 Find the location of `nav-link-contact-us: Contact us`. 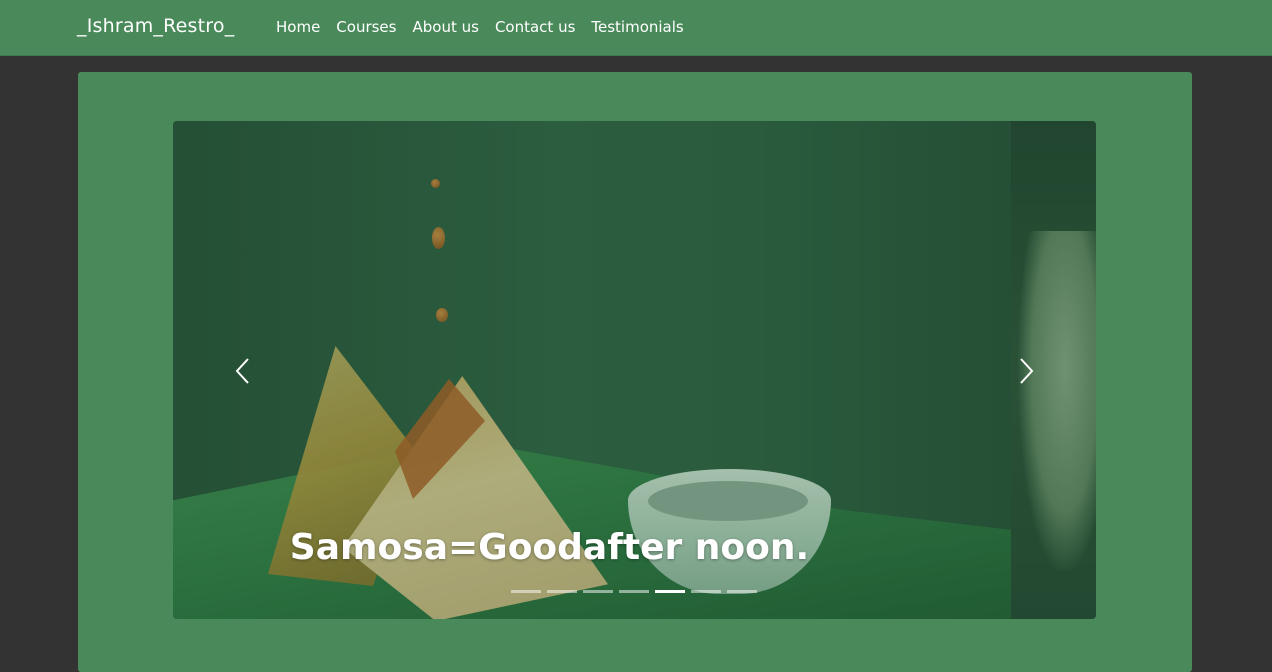

nav-link-contact-us: Contact us is located at coordinates (535, 27).